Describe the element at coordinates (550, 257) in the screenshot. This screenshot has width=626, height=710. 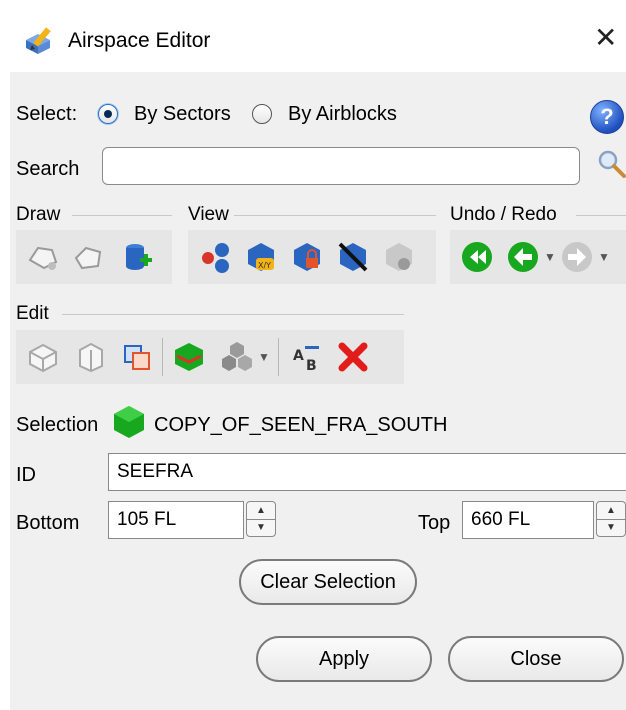
I see `undo-dropdown-icon: ▼` at that location.